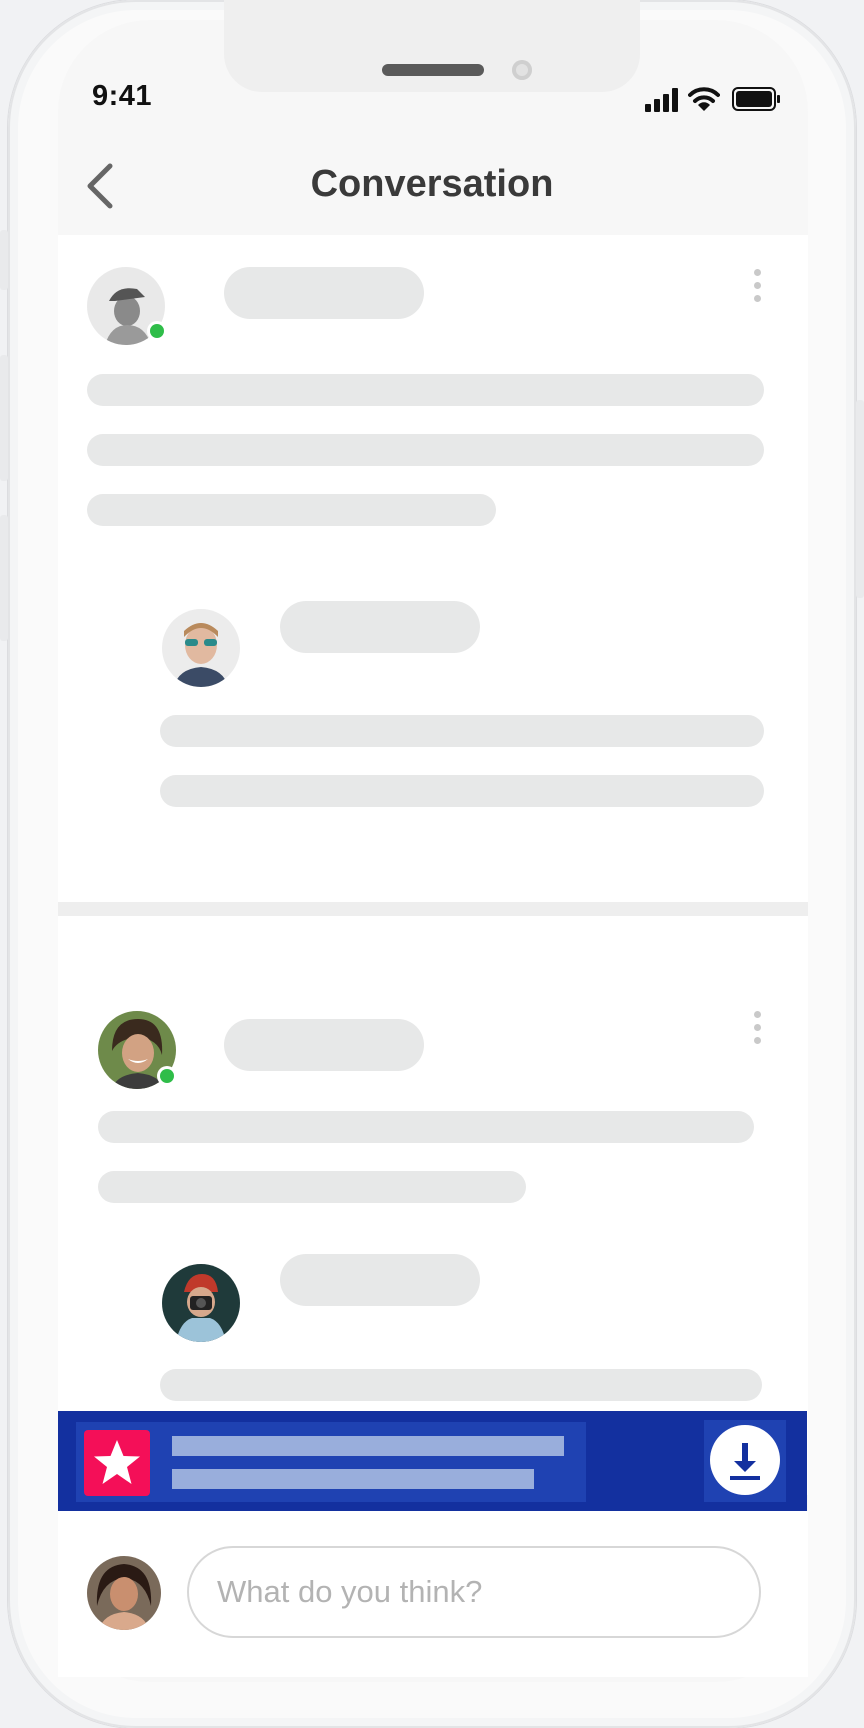 The height and width of the screenshot is (1728, 864). I want to click on avatar-woman-curly, so click(124, 1593).